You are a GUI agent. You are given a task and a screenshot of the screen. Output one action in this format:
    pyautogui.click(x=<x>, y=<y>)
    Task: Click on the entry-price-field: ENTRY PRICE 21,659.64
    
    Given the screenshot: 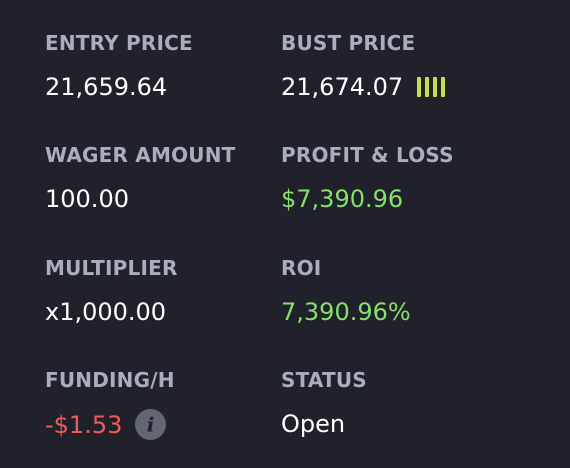 What is the action you would take?
    pyautogui.click(x=119, y=66)
    